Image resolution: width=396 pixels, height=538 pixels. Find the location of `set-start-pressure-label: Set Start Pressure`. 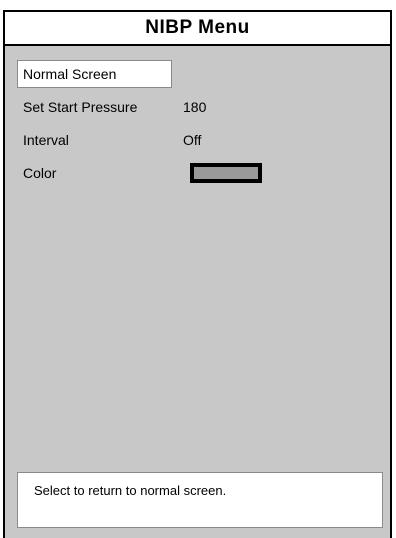

set-start-pressure-label: Set Start Pressure is located at coordinates (80, 107).